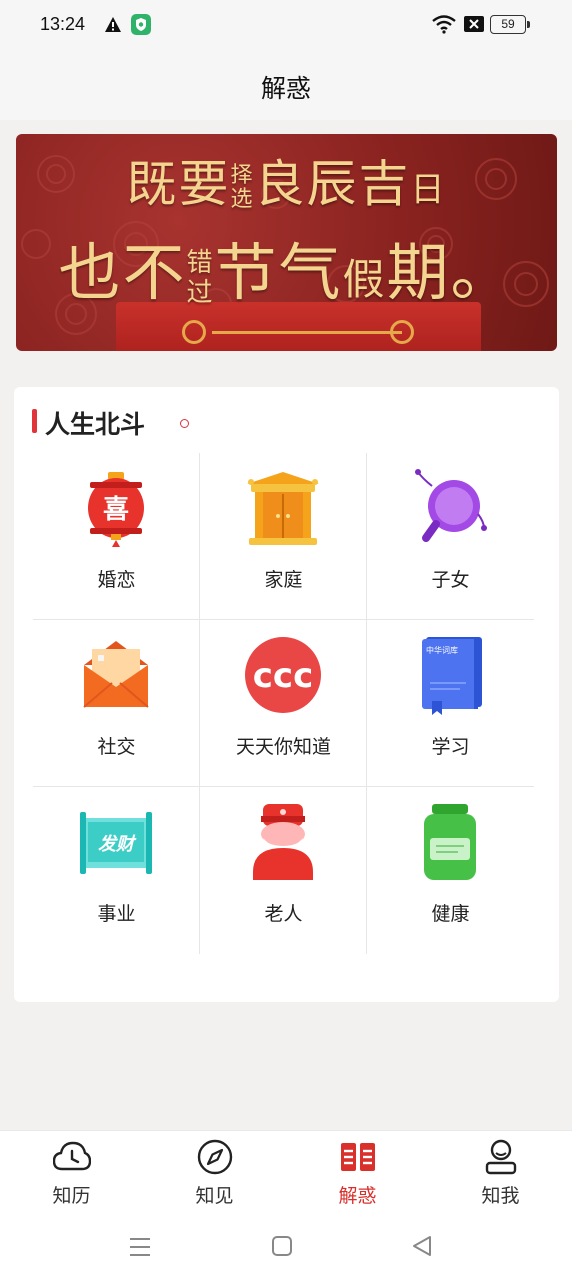 Image resolution: width=572 pixels, height=1280 pixels. I want to click on lantern-icon: 喜, so click(116, 509).